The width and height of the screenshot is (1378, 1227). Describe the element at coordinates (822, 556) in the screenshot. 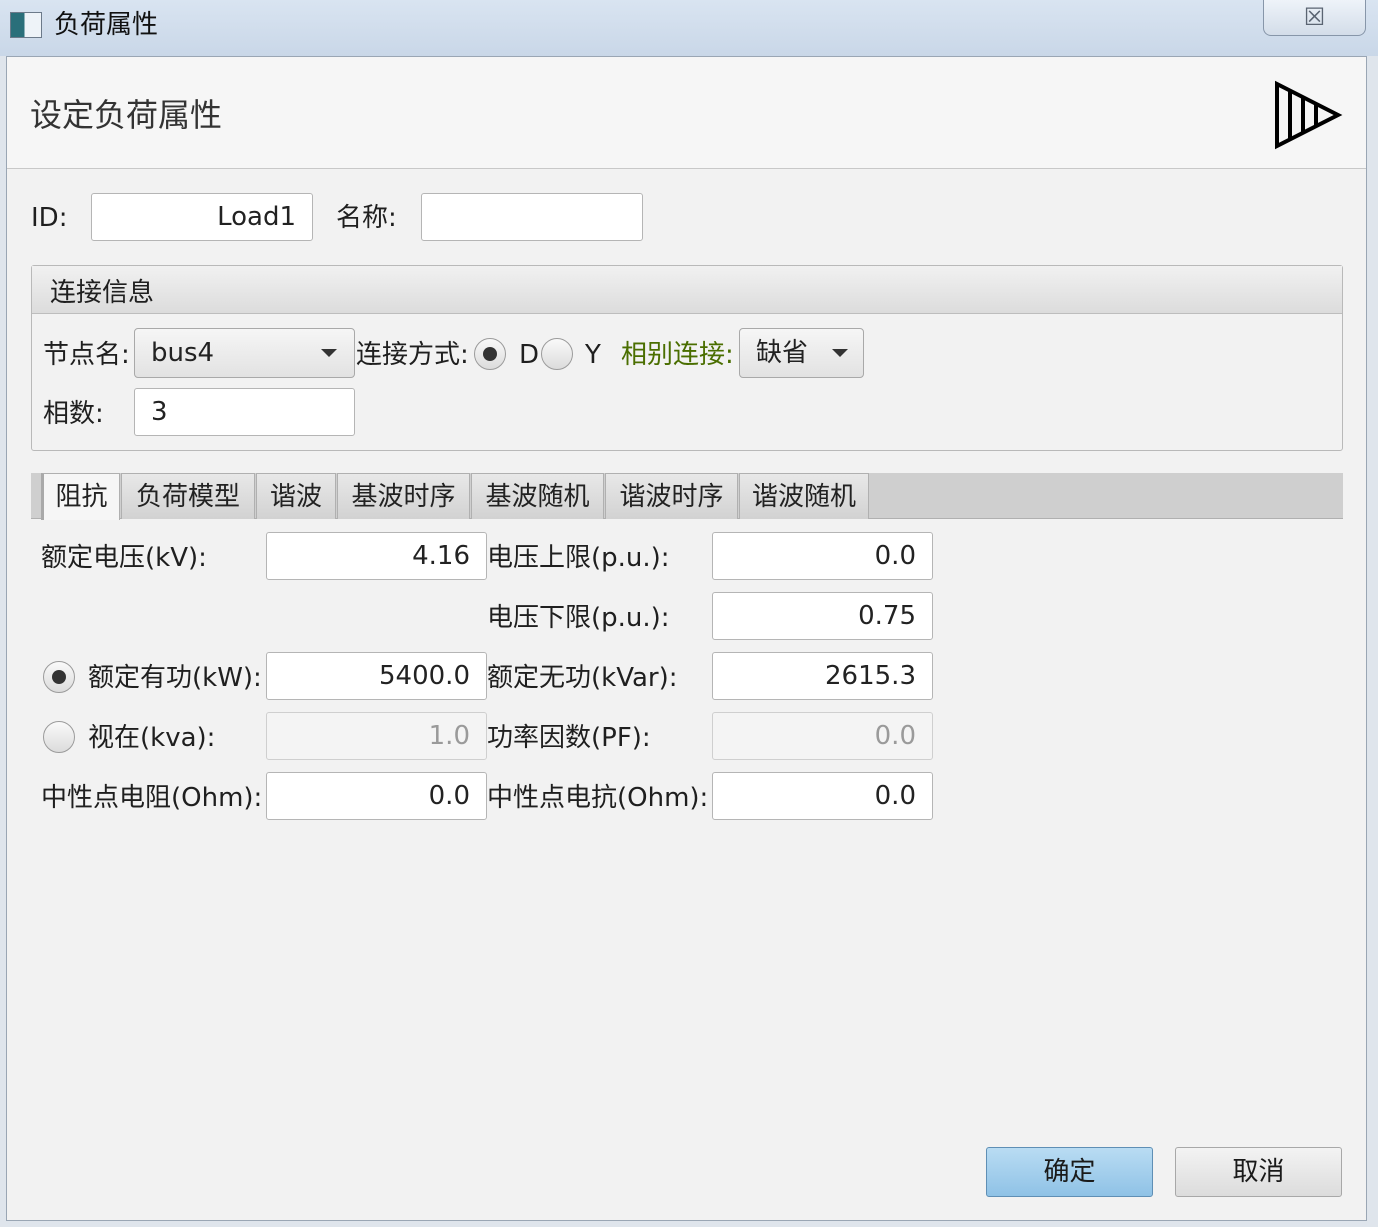

I see `voltage-max-input: 0.0` at that location.